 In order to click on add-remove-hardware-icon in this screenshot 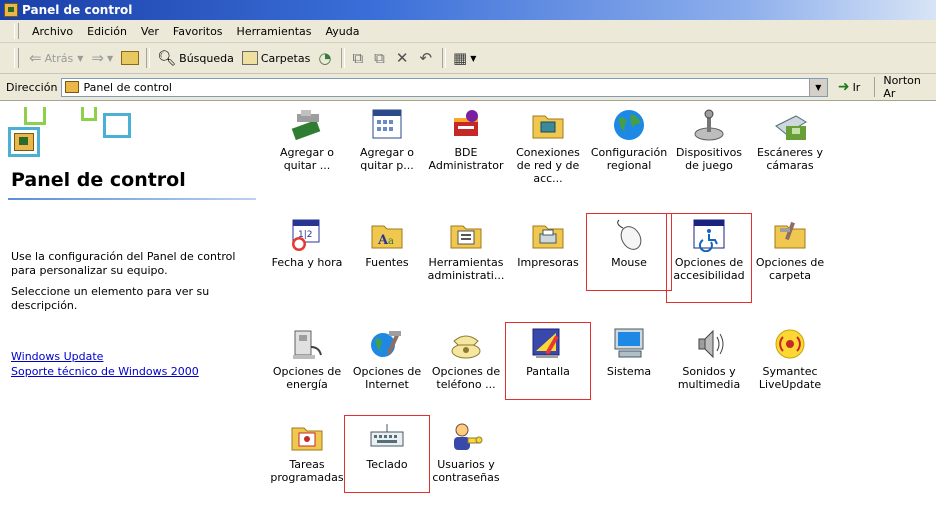, I will do `click(307, 125)`.